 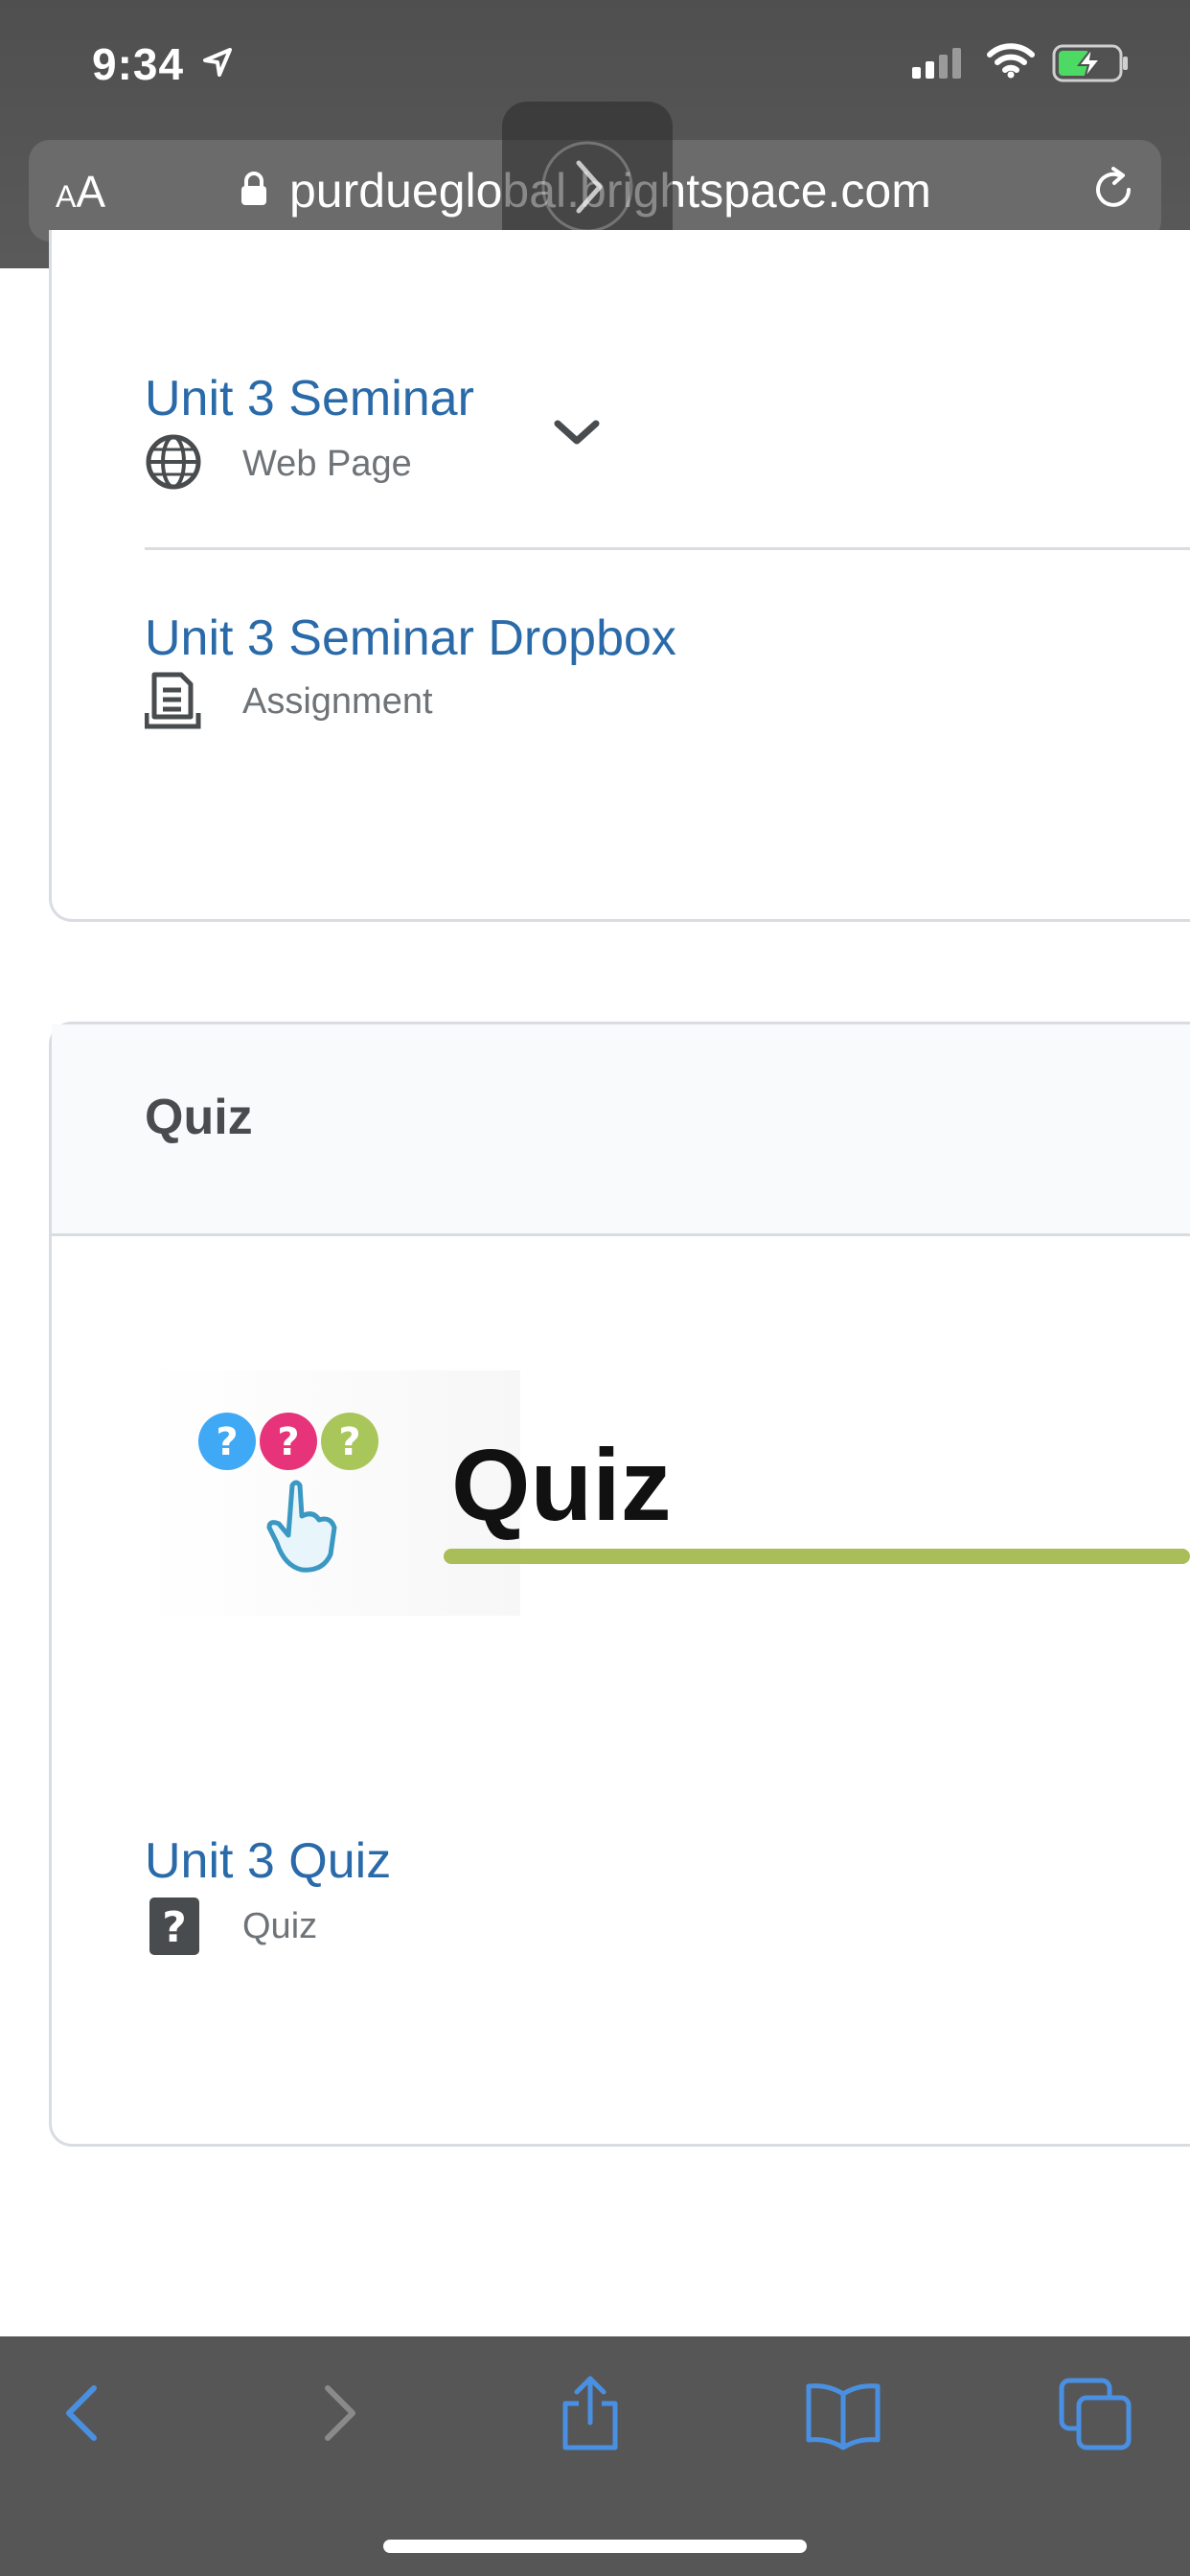 What do you see at coordinates (590, 2413) in the screenshot?
I see `share-icon` at bounding box center [590, 2413].